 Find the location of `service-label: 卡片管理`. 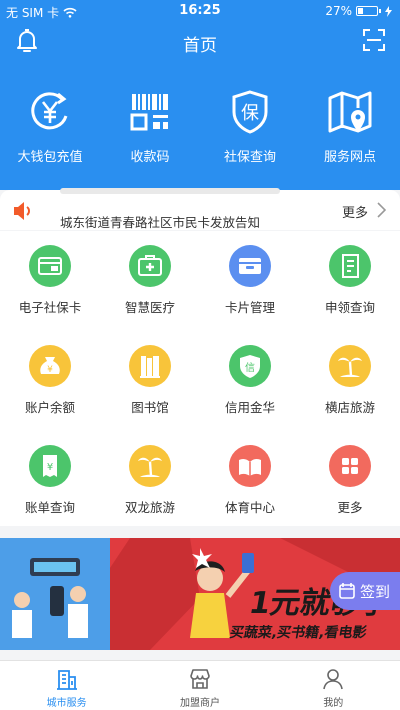

service-label: 卡片管理 is located at coordinates (249, 307).